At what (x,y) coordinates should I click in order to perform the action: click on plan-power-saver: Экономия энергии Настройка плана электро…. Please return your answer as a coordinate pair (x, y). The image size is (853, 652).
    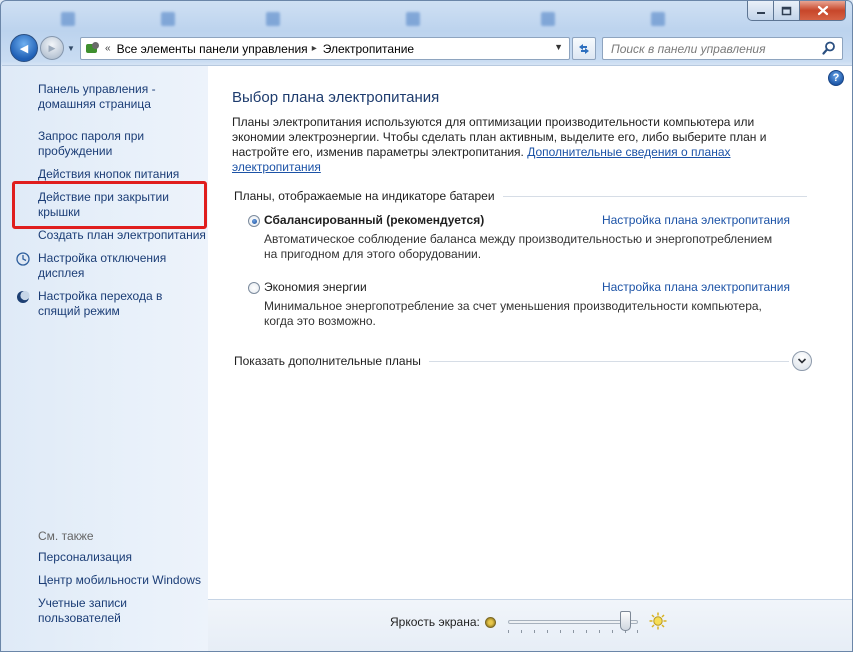
    Looking at the image, I should click on (528, 305).